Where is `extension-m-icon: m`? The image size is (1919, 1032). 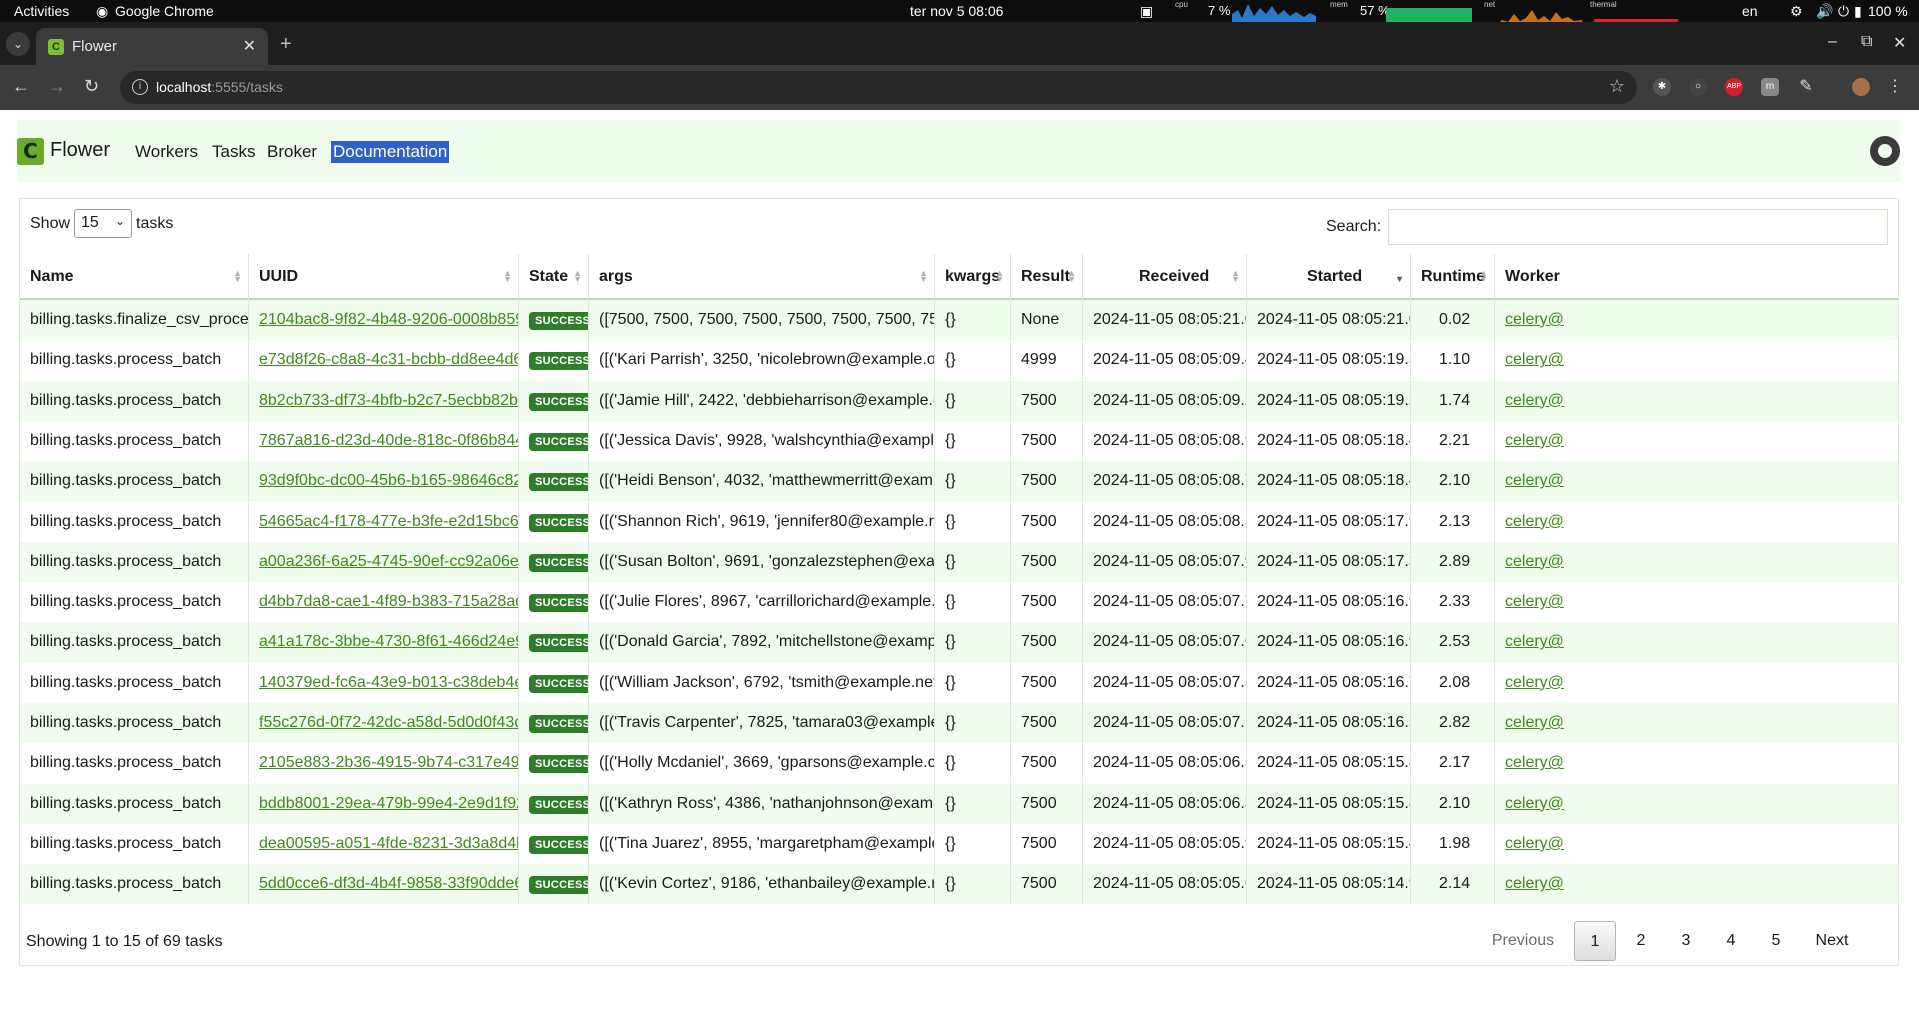
extension-m-icon: m is located at coordinates (1770, 87).